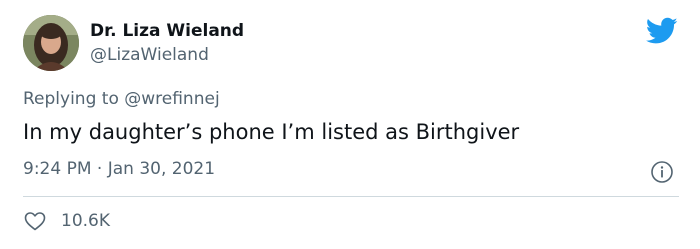 Image resolution: width=700 pixels, height=249 pixels. I want to click on author-display-name: Dr. Liza Wieland, so click(167, 31).